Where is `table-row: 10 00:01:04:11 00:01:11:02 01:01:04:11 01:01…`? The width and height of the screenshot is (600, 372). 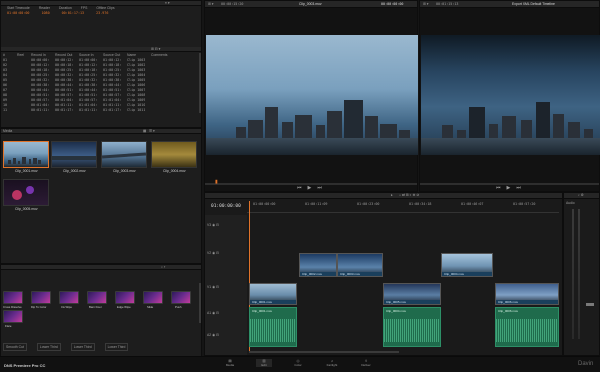
table-row: 10 00:01:04:11 00:01:11:02 01:01:04:11 01:01… is located at coordinates (101, 105).